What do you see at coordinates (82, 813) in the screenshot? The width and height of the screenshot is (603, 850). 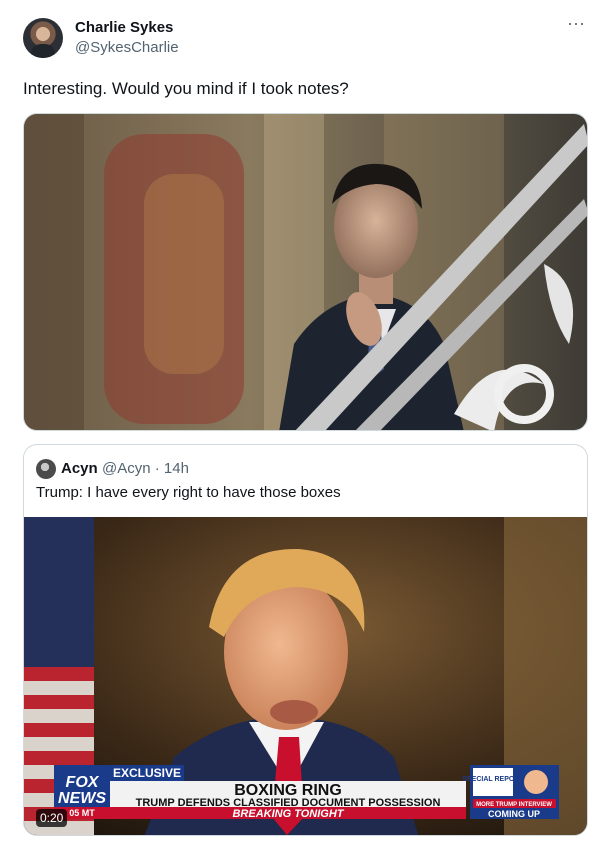 I see `fox-logo-time: 05 MT` at bounding box center [82, 813].